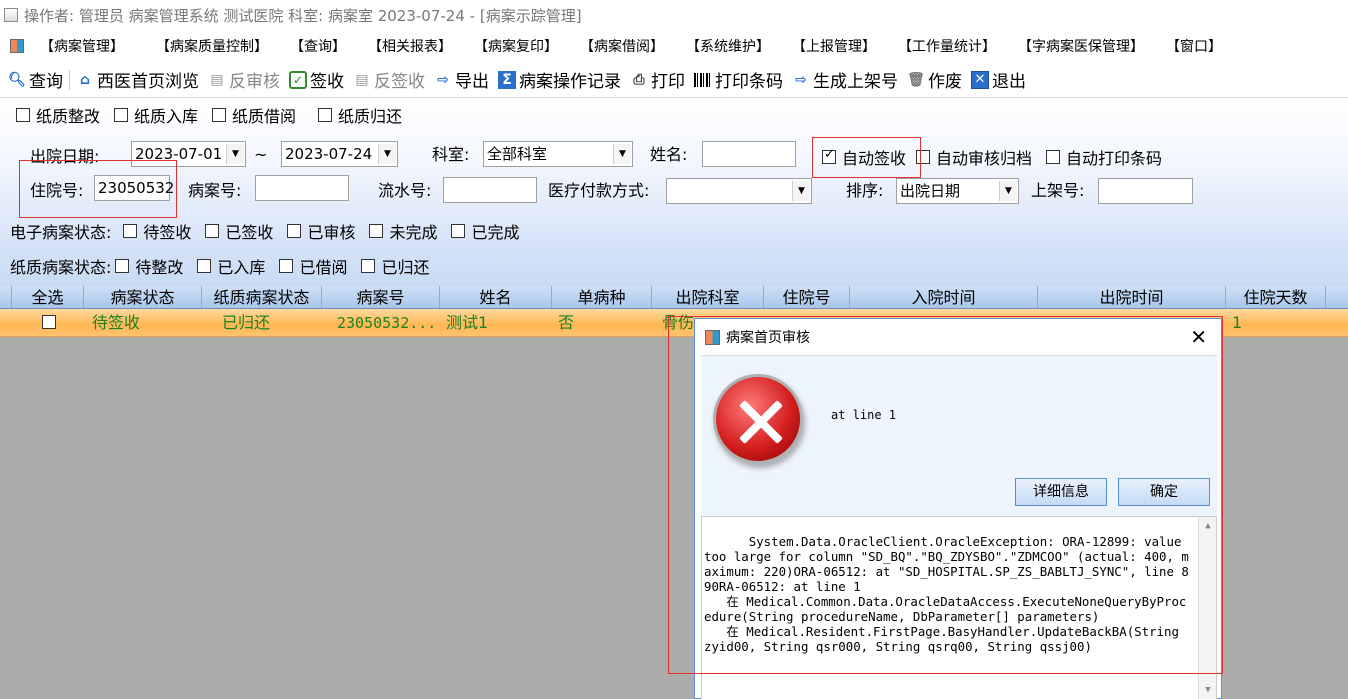  Describe the element at coordinates (231, 266) in the screenshot. I see `p-status-instock-checkbox: 已入库` at that location.